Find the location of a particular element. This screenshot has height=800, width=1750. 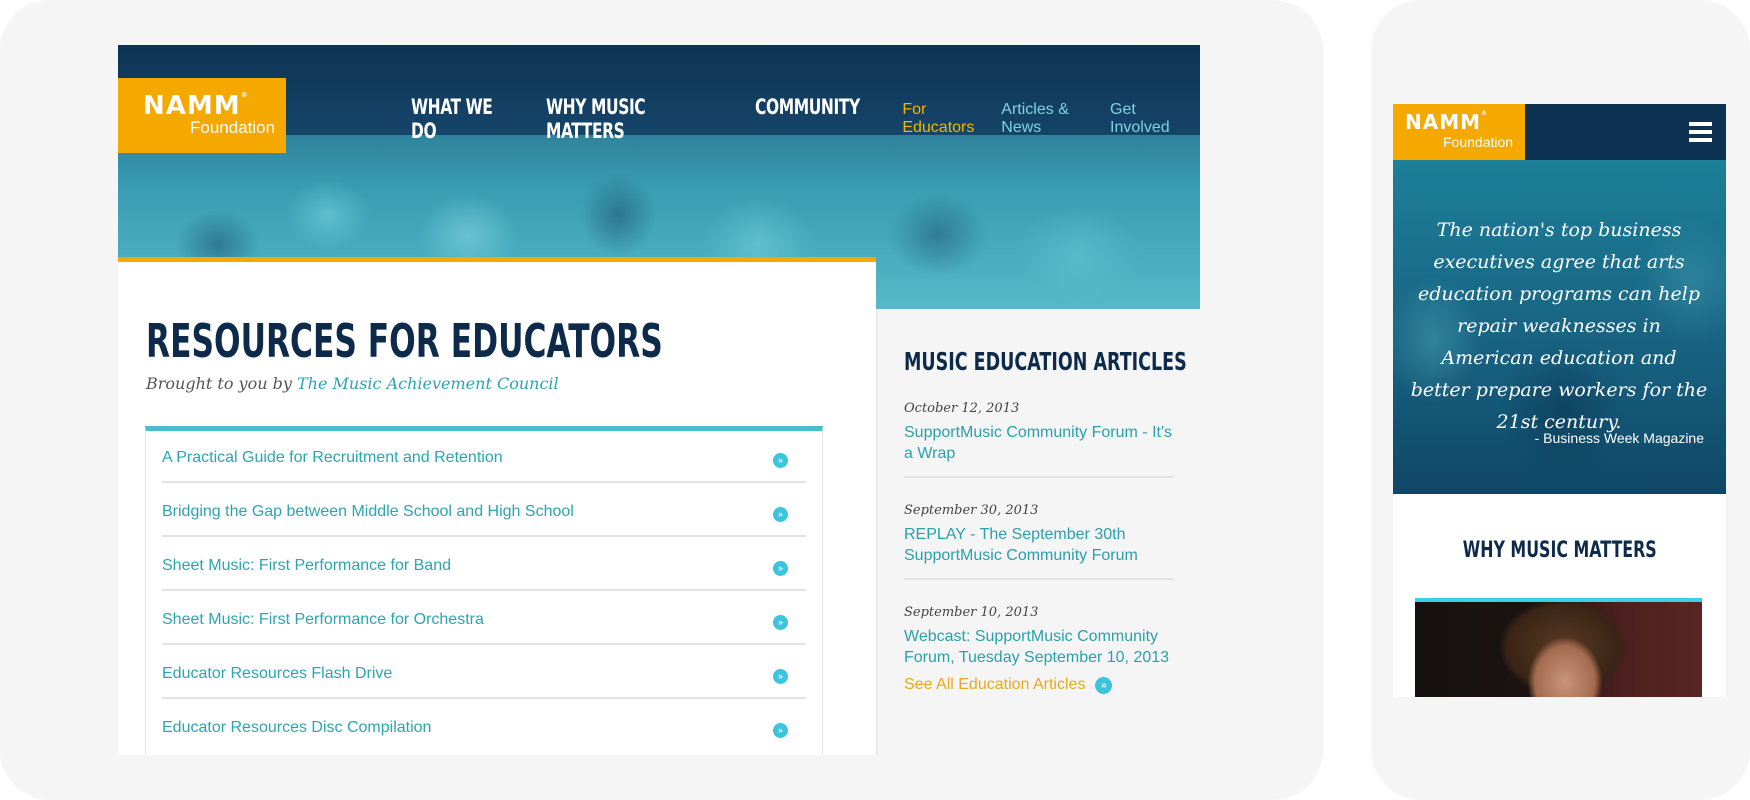

article-date: October 12, 2013 is located at coordinates (962, 408).